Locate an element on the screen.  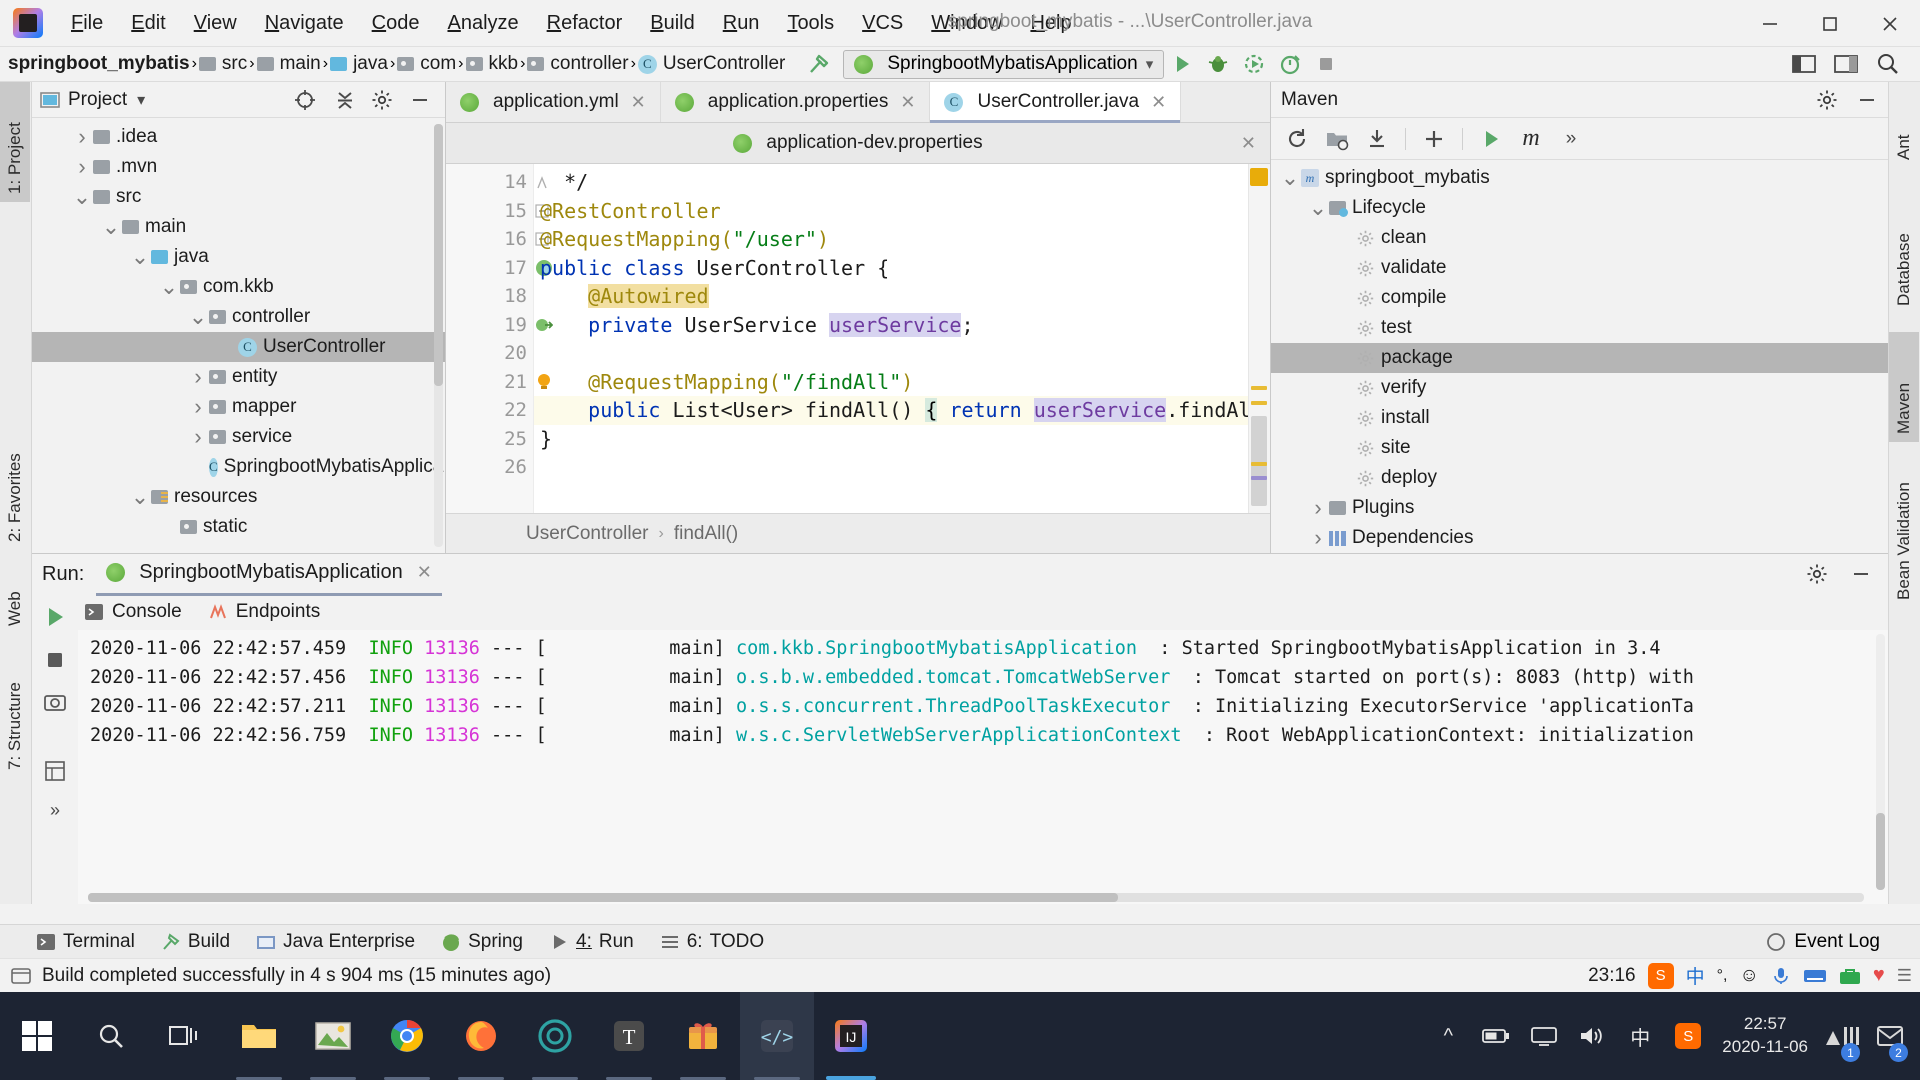
more-button: » is located at coordinates (55, 810).